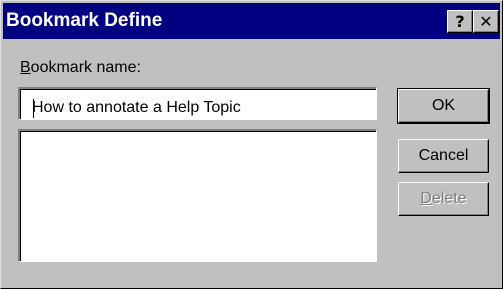 This screenshot has width=503, height=289. I want to click on bookmark-name-label: Bookmark name:, so click(80, 68).